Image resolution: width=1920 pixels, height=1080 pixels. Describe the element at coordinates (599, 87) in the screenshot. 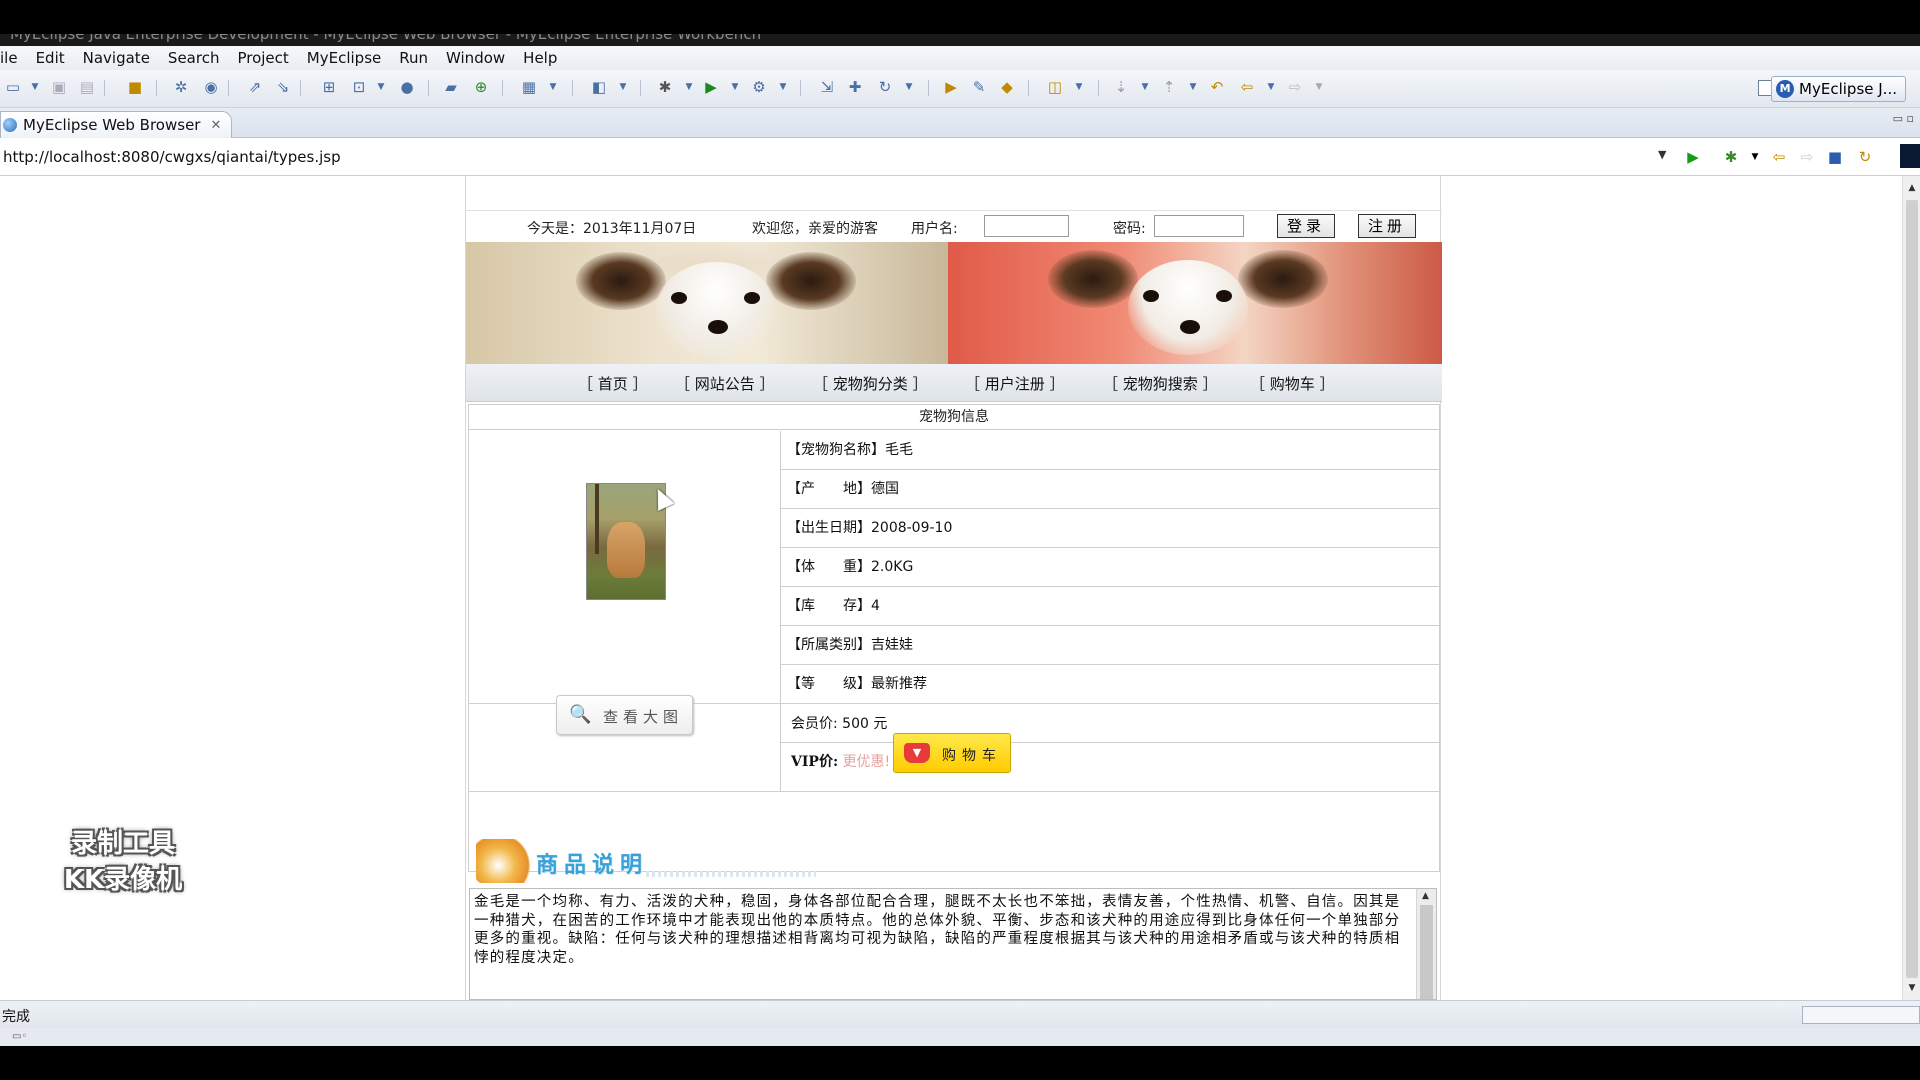

I see `window-icon: ◧` at that location.